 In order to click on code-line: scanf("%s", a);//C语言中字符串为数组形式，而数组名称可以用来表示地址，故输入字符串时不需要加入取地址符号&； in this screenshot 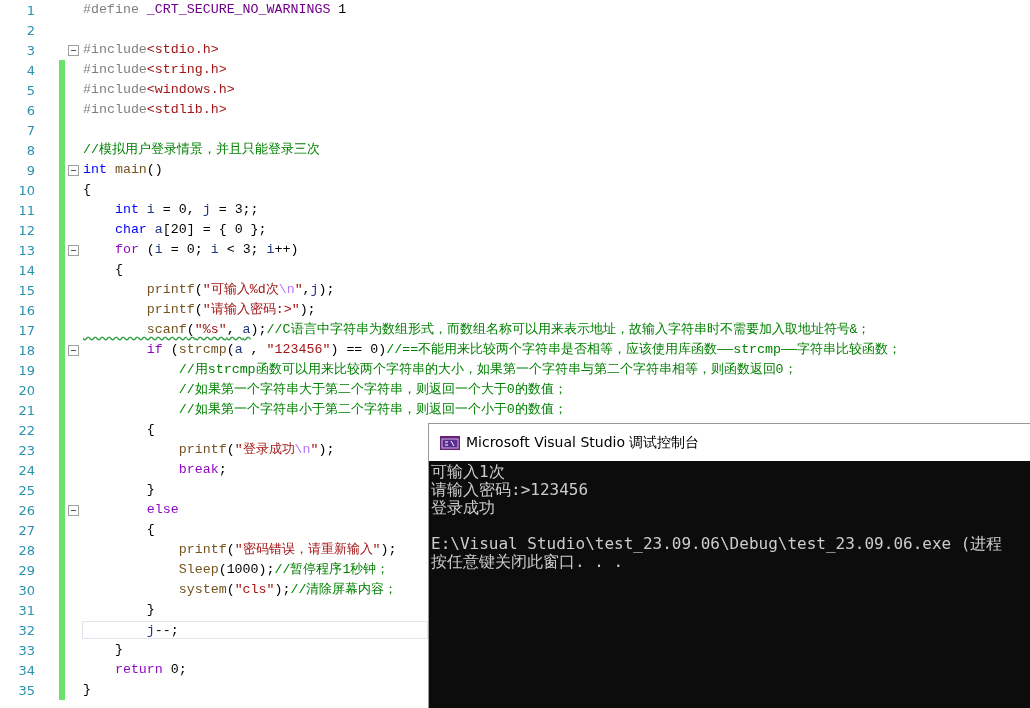, I will do `click(508, 330)`.